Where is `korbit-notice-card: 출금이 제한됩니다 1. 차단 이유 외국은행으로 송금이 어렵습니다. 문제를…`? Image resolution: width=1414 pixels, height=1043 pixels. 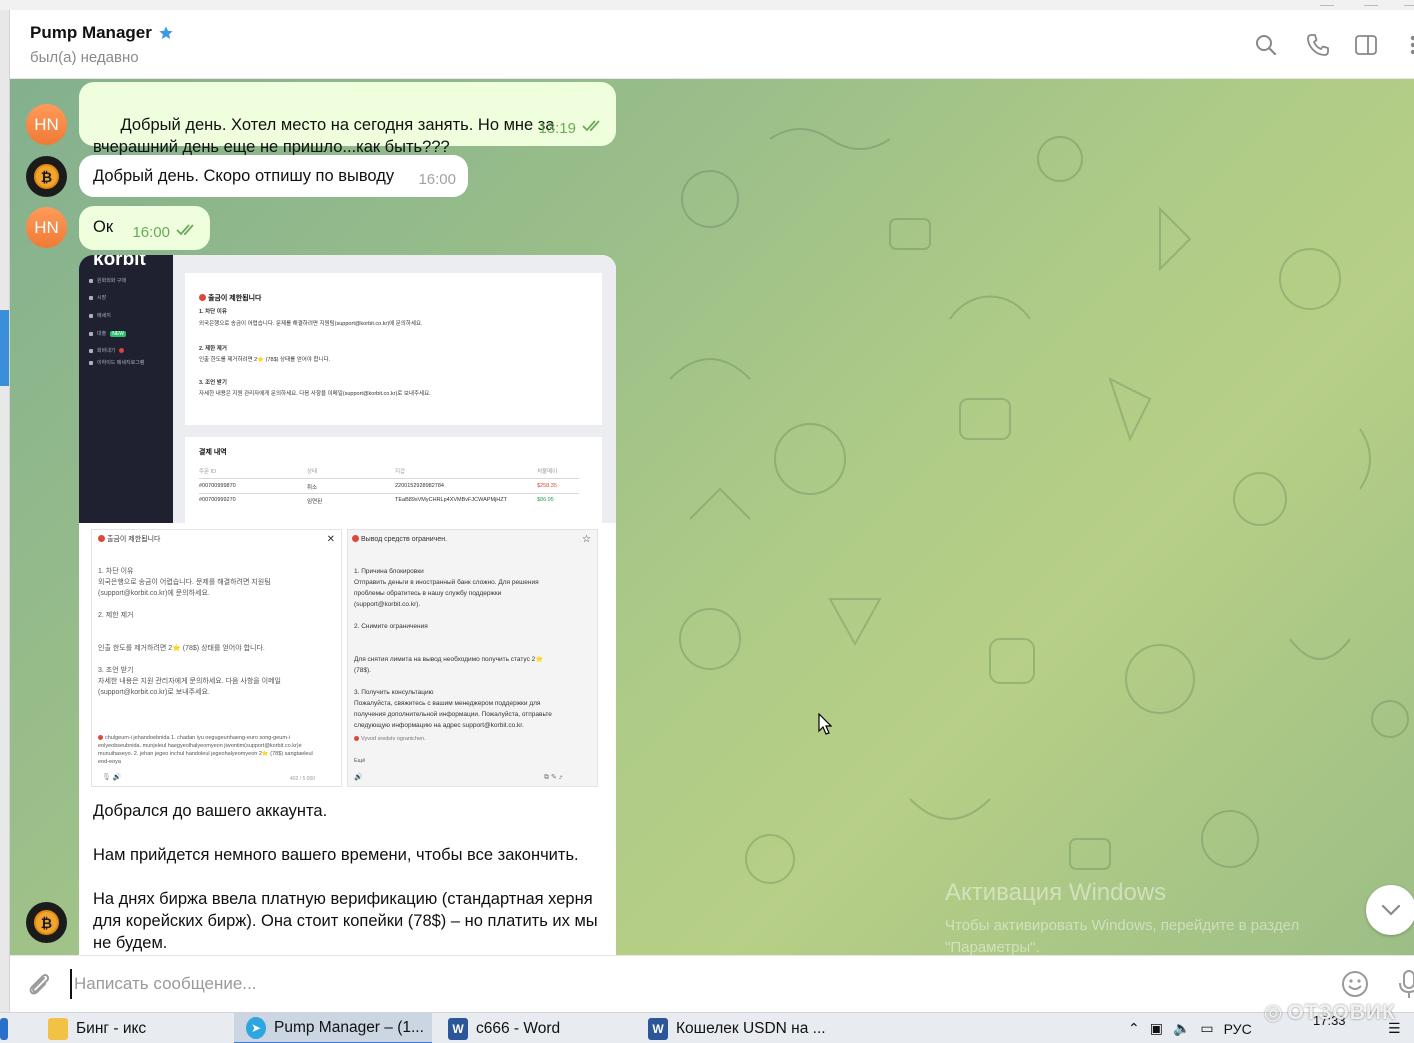 korbit-notice-card: 출금이 제한됩니다 1. 차단 이유 외국은행으로 송금이 어렵습니다. 문제를… is located at coordinates (393, 349).